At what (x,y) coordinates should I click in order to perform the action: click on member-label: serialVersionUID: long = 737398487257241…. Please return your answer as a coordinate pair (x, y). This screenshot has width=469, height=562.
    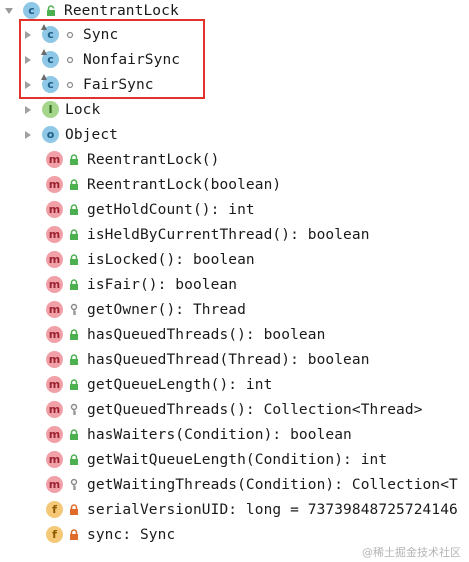
    Looking at the image, I should click on (272, 509).